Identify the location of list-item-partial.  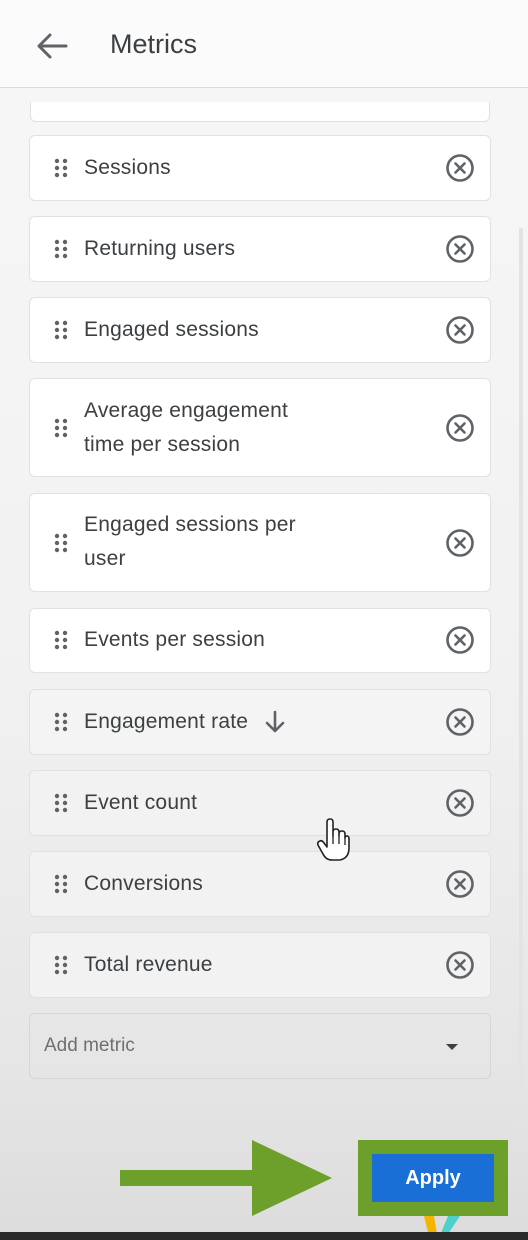
(260, 112).